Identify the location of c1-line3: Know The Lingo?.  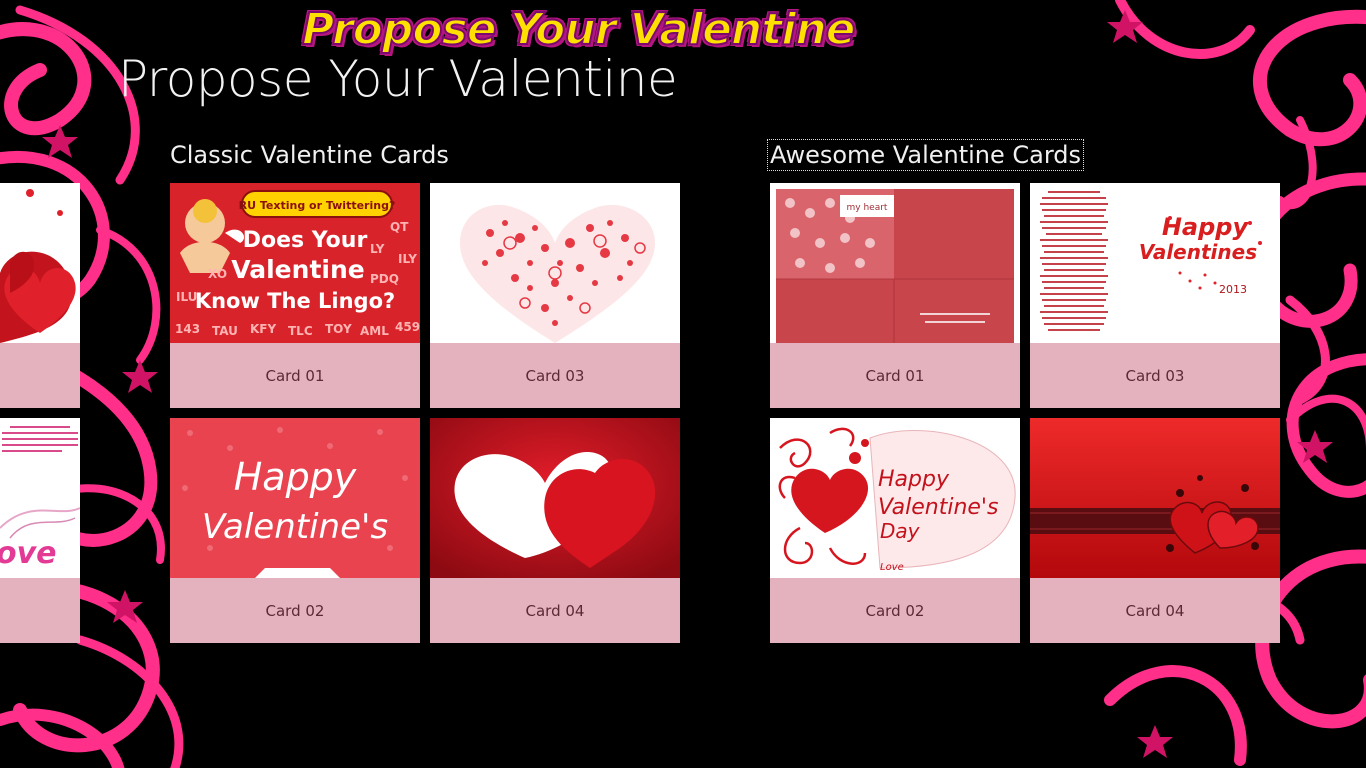
(295, 301).